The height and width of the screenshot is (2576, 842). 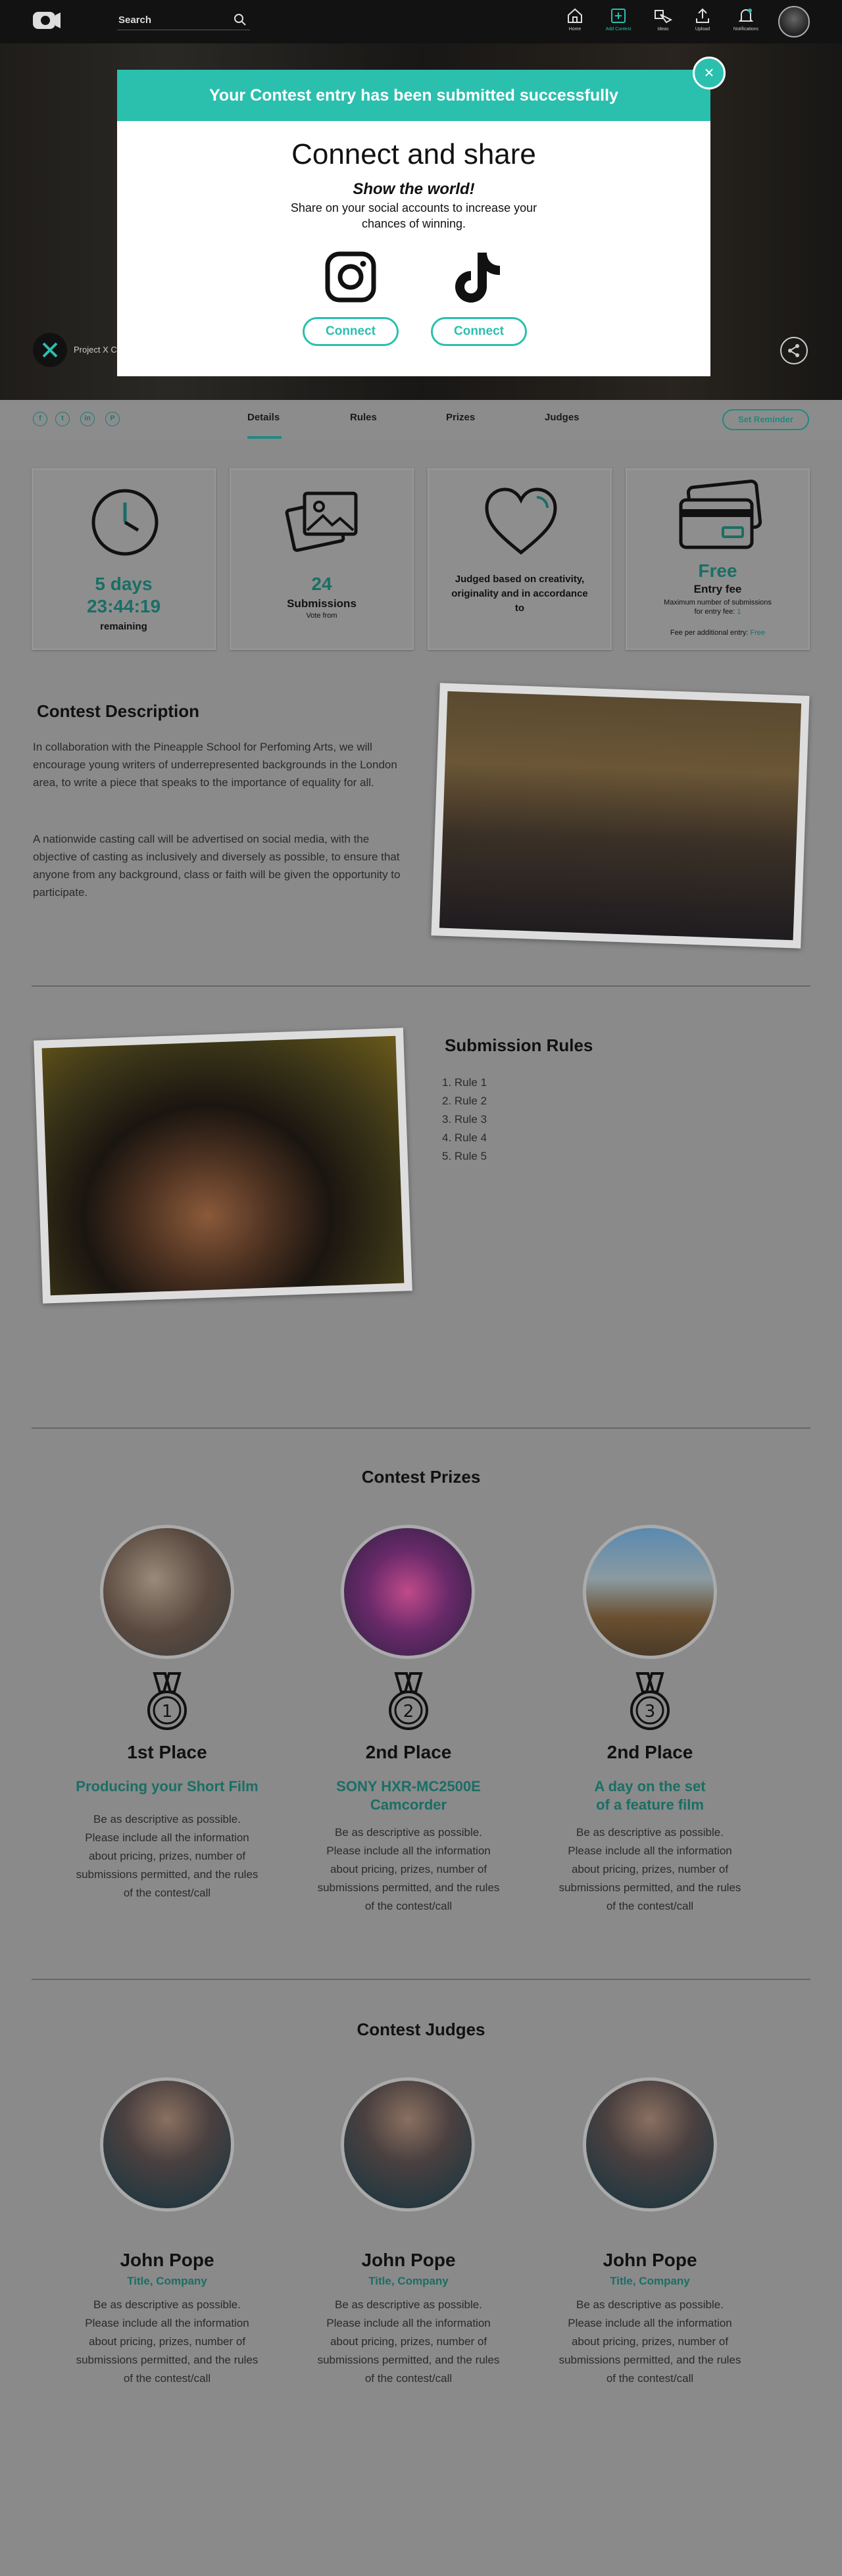 I want to click on nav-home-label: Home, so click(x=575, y=29).